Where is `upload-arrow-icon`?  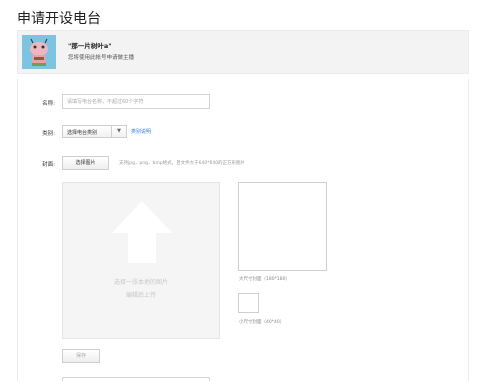 upload-arrow-icon is located at coordinates (142, 232).